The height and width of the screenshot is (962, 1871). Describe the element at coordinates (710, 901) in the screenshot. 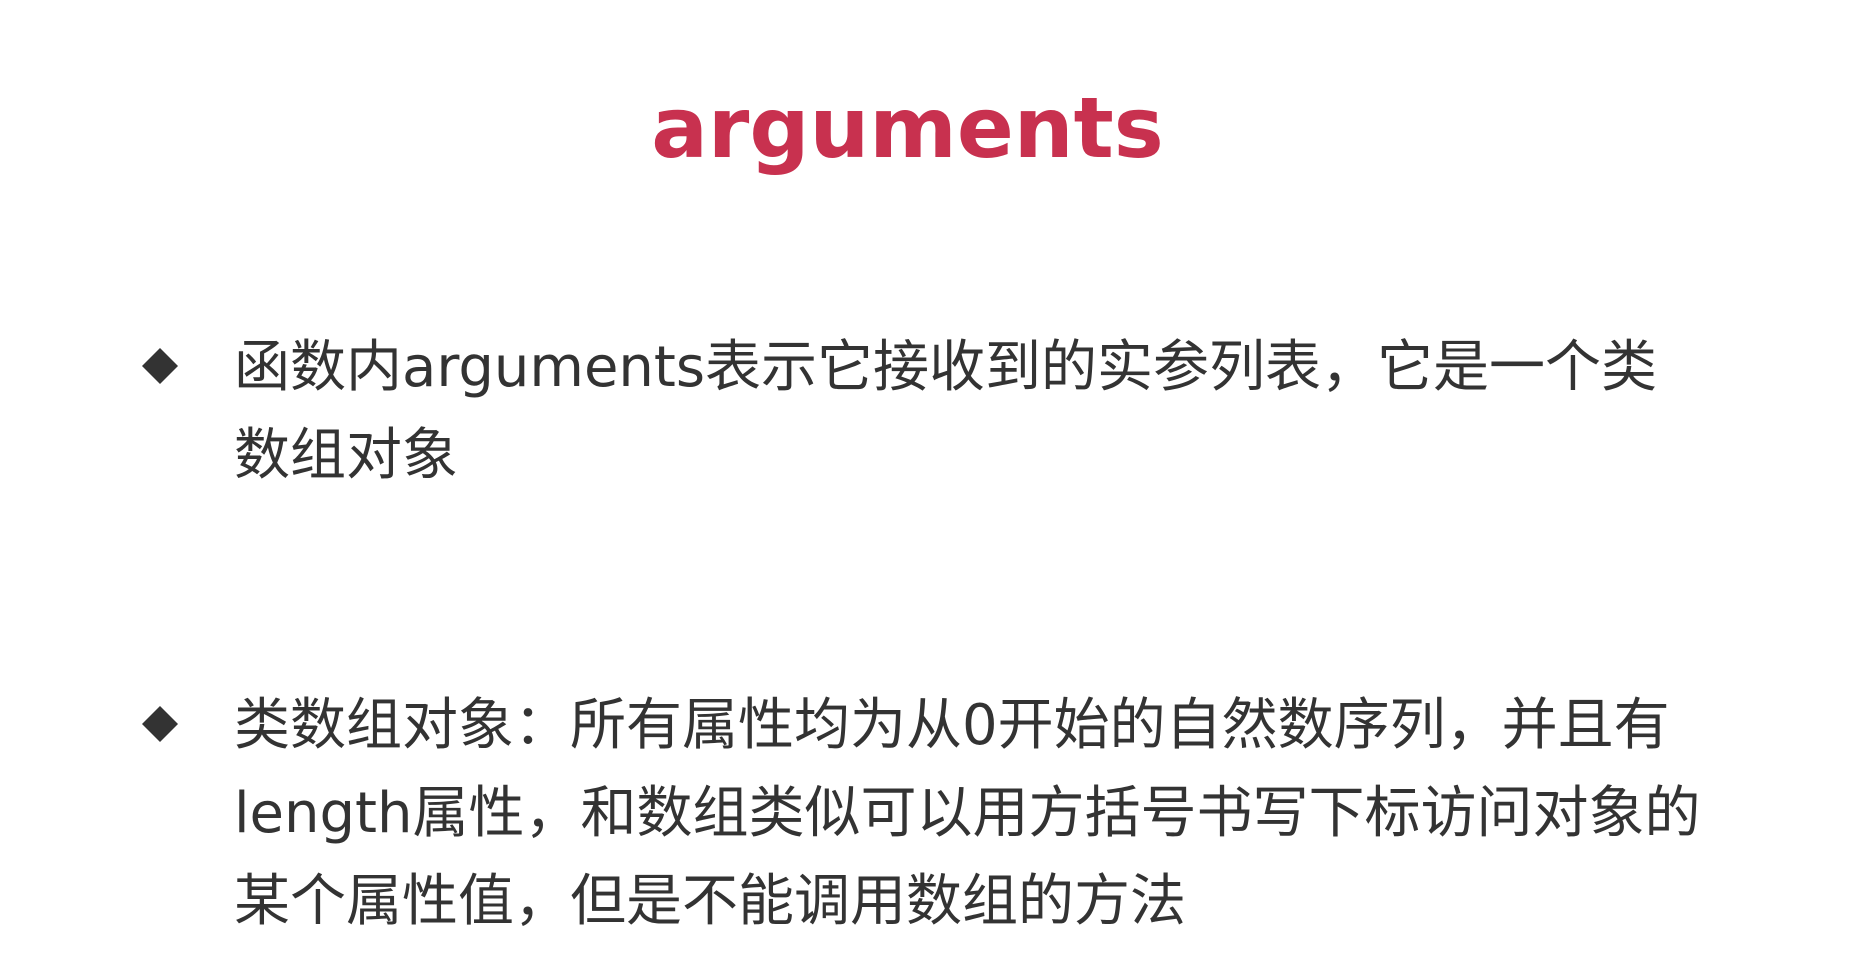

I see `bullet-line: 某个属性值，但是不能调用数组的方法` at that location.